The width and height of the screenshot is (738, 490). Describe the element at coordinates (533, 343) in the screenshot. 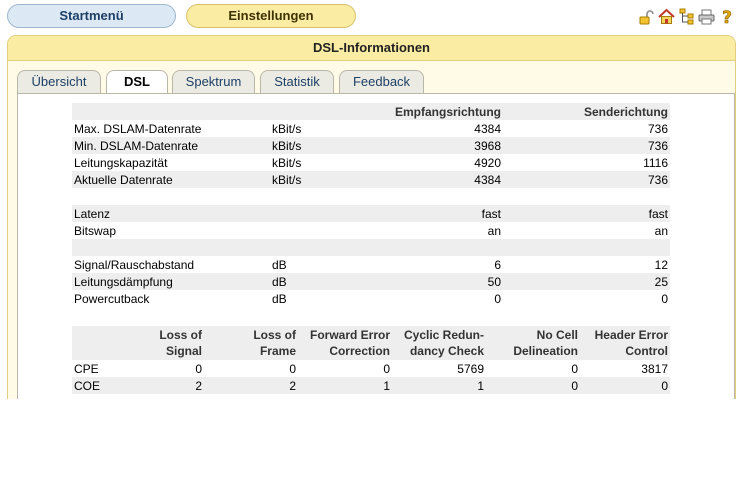

I see `table-header: No Cell Delineation` at that location.